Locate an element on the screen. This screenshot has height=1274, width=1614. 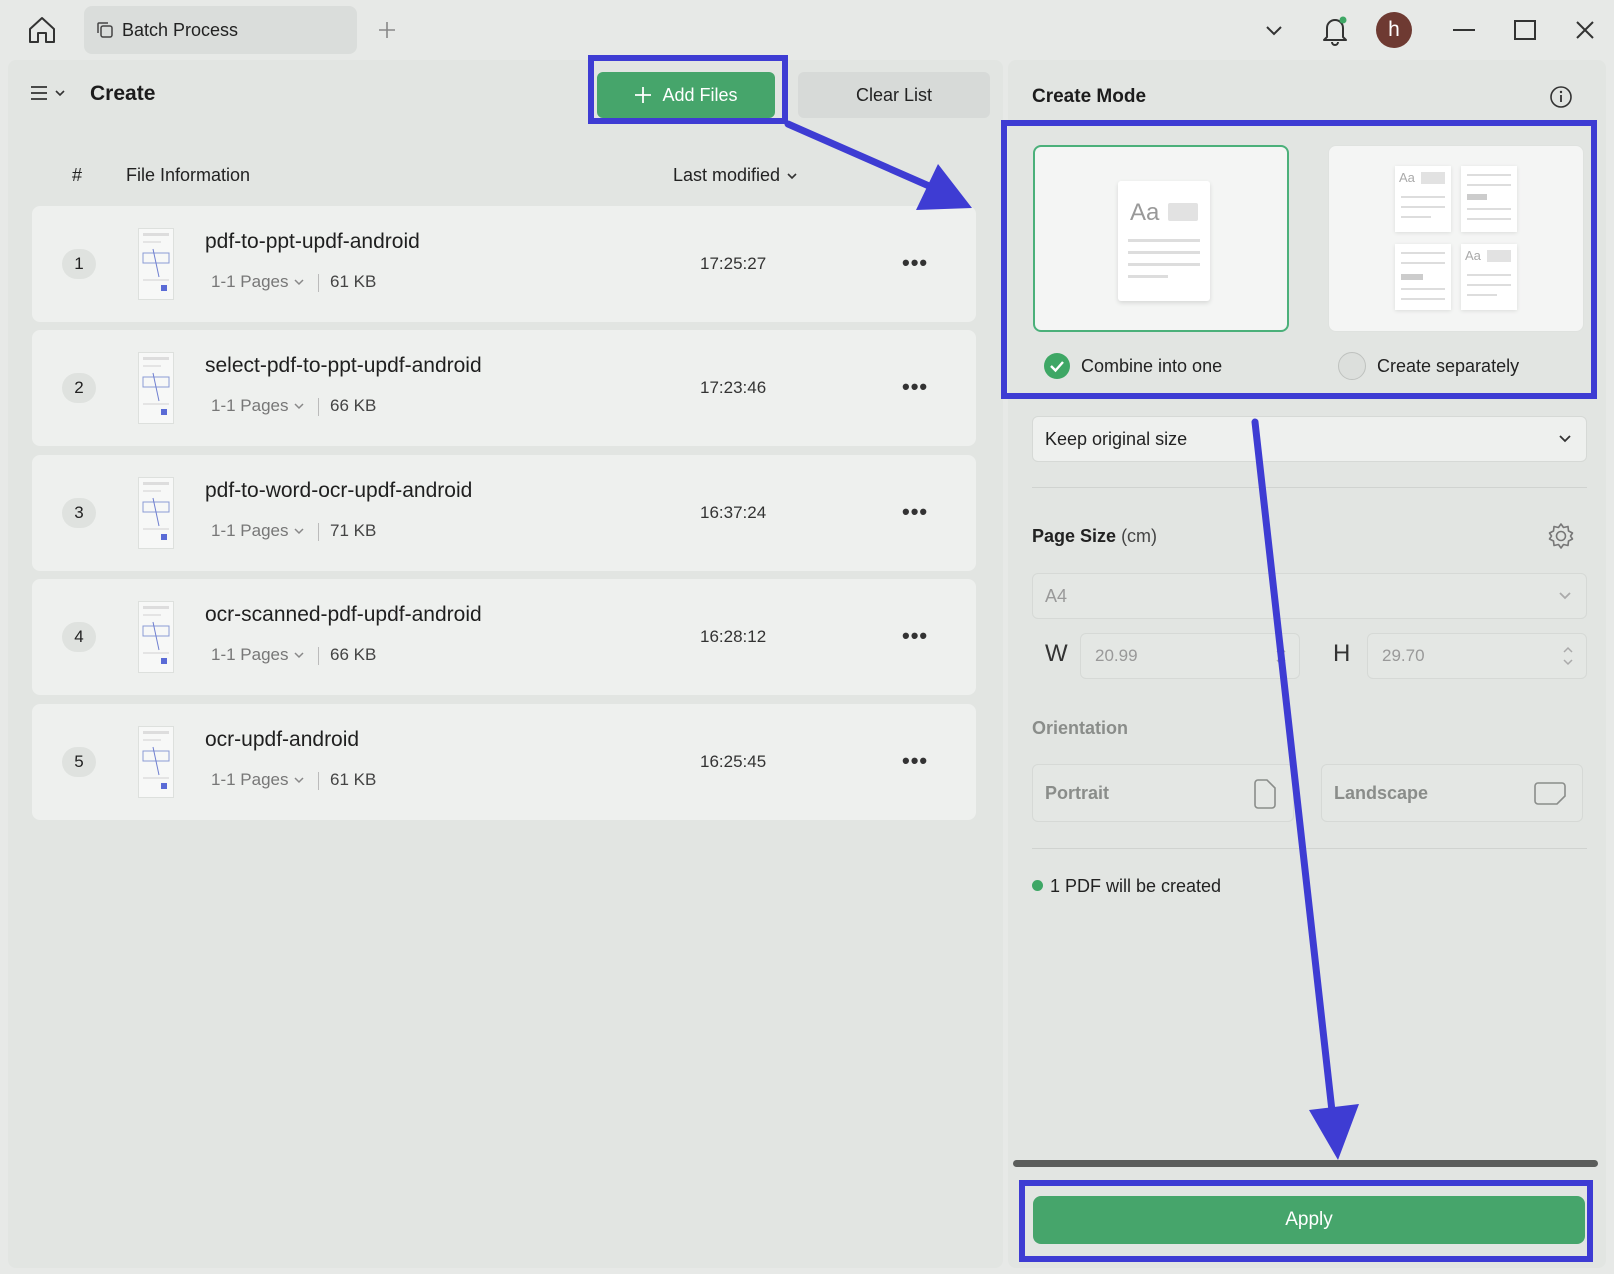
arrow-to-create-mode is located at coordinates (878, 165).